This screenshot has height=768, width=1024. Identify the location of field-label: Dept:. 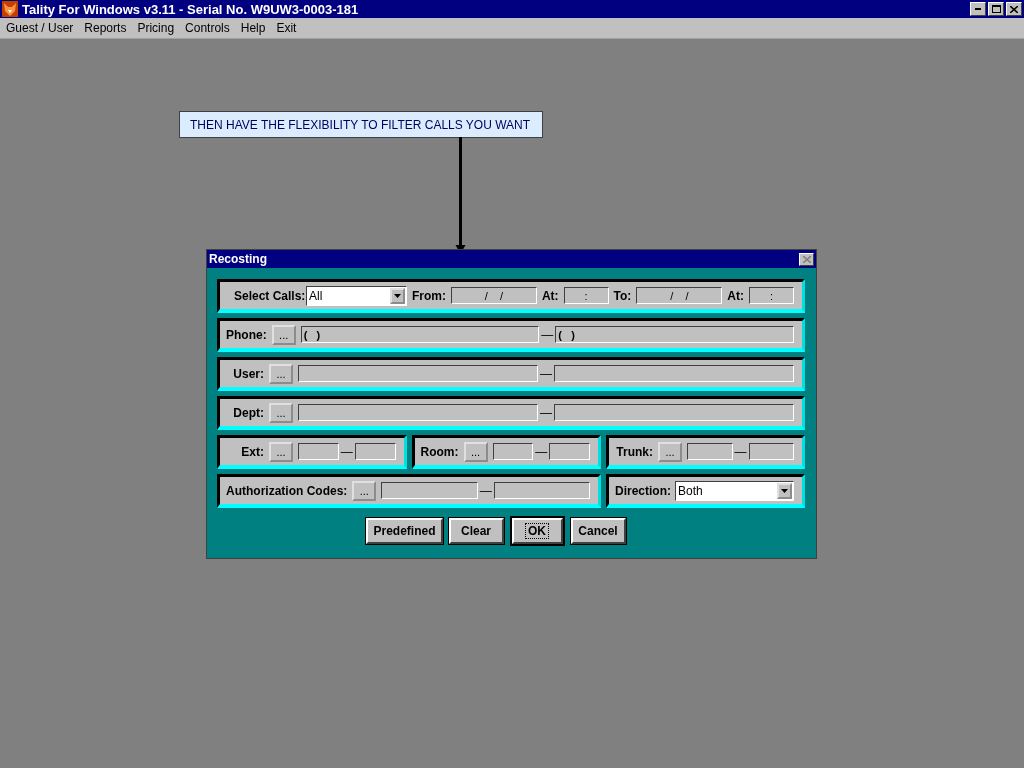
(248, 412).